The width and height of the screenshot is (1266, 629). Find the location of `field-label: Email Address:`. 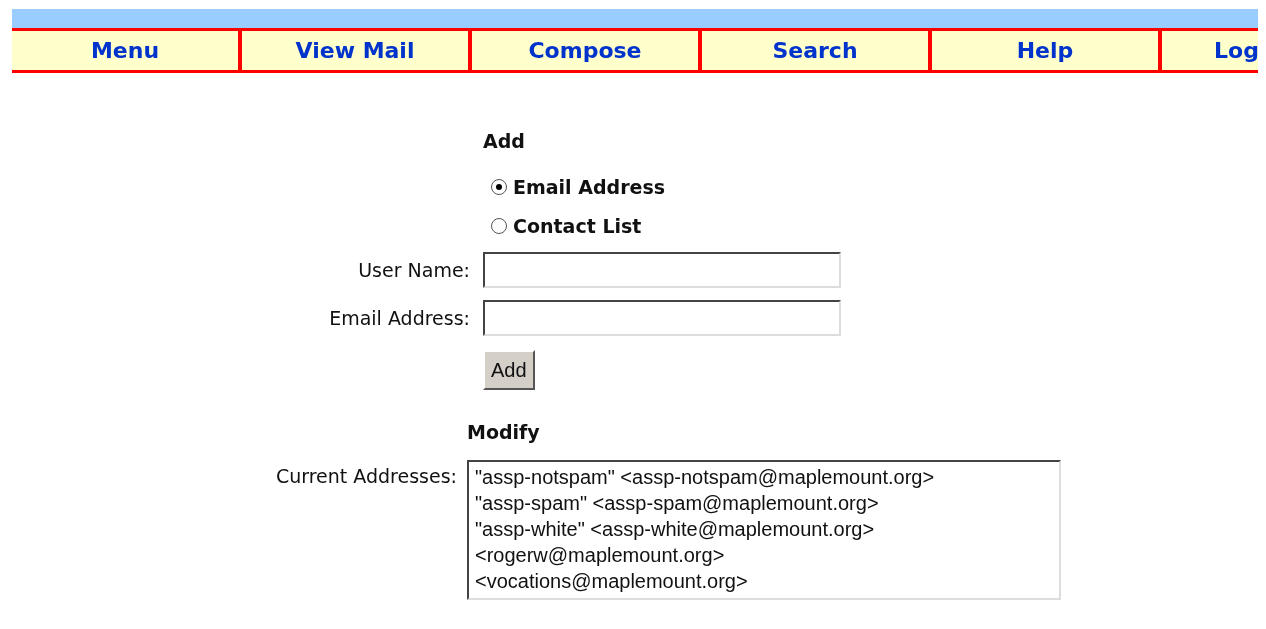

field-label: Email Address: is located at coordinates (399, 318).